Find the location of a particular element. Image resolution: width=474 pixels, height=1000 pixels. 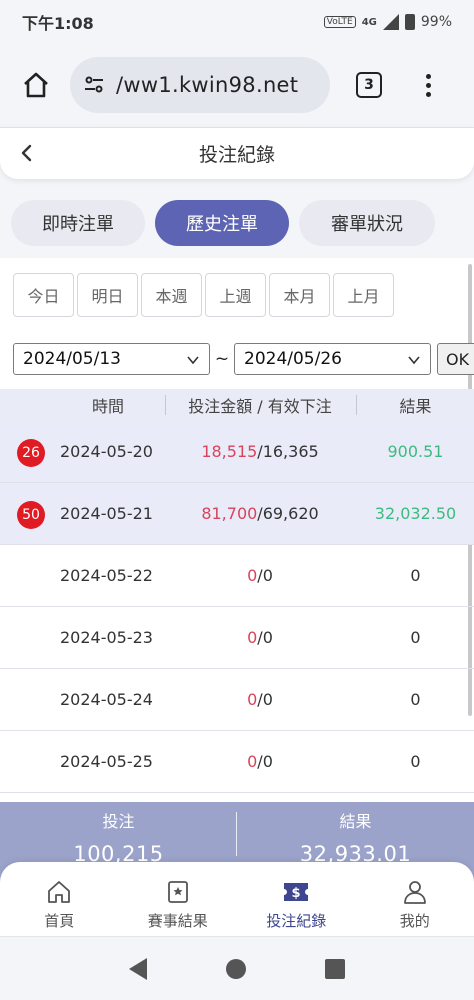

chevron-left-icon is located at coordinates (26, 153).